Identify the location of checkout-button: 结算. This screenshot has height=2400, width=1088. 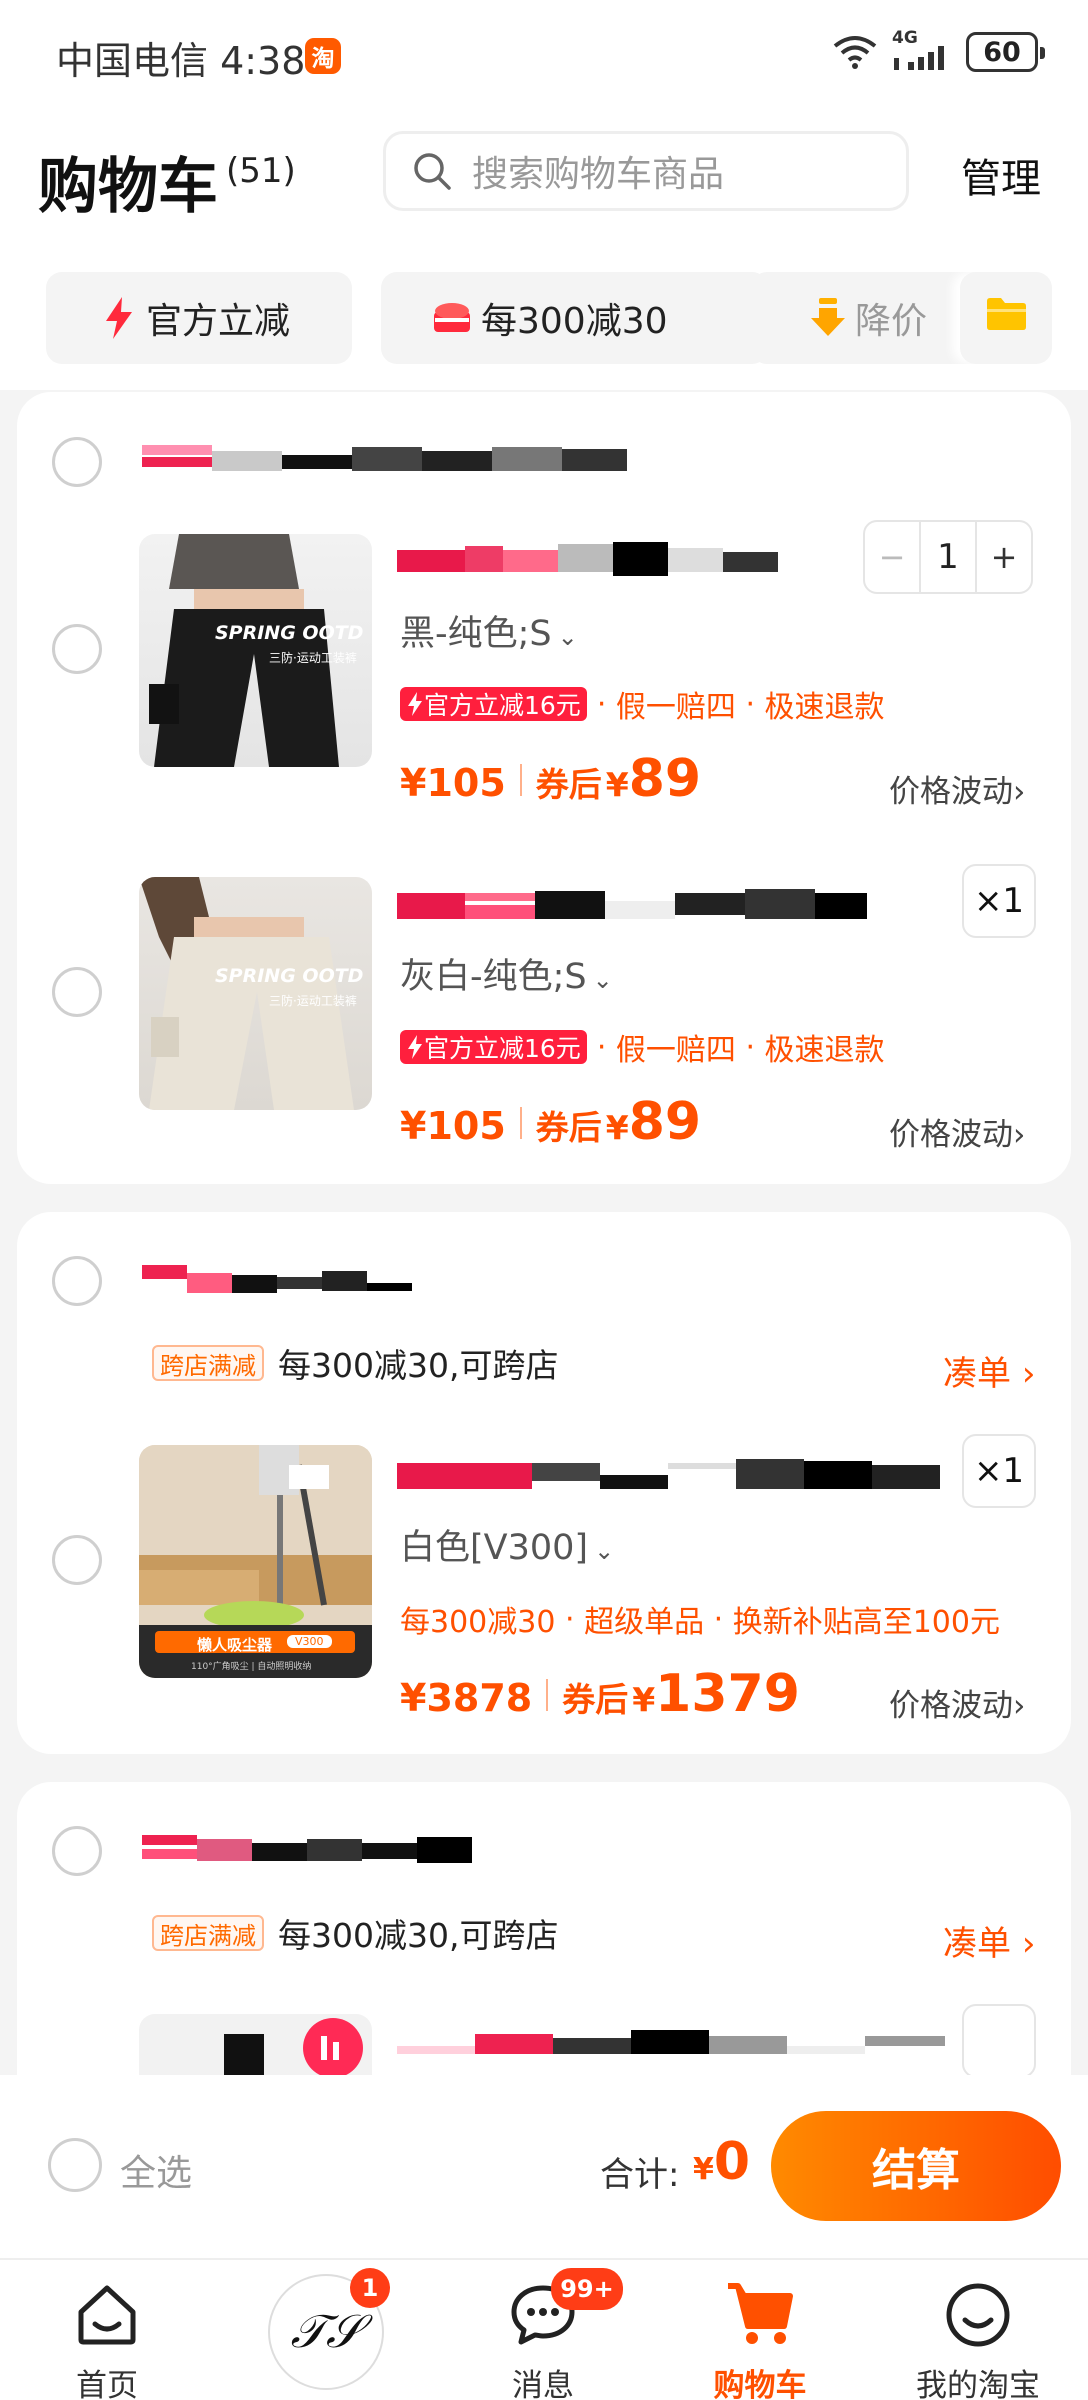
(916, 2166).